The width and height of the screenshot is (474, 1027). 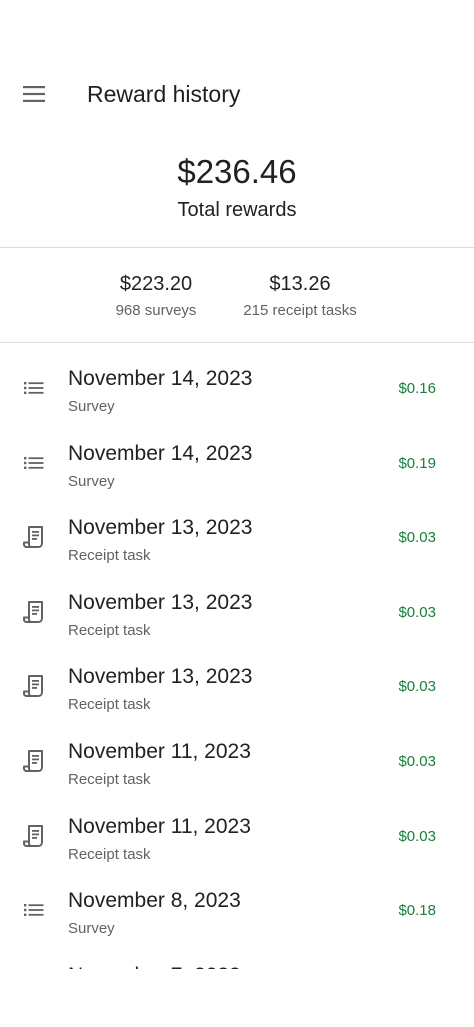 What do you see at coordinates (300, 310) in the screenshot?
I see `receipts-count: 215 receipt tasks` at bounding box center [300, 310].